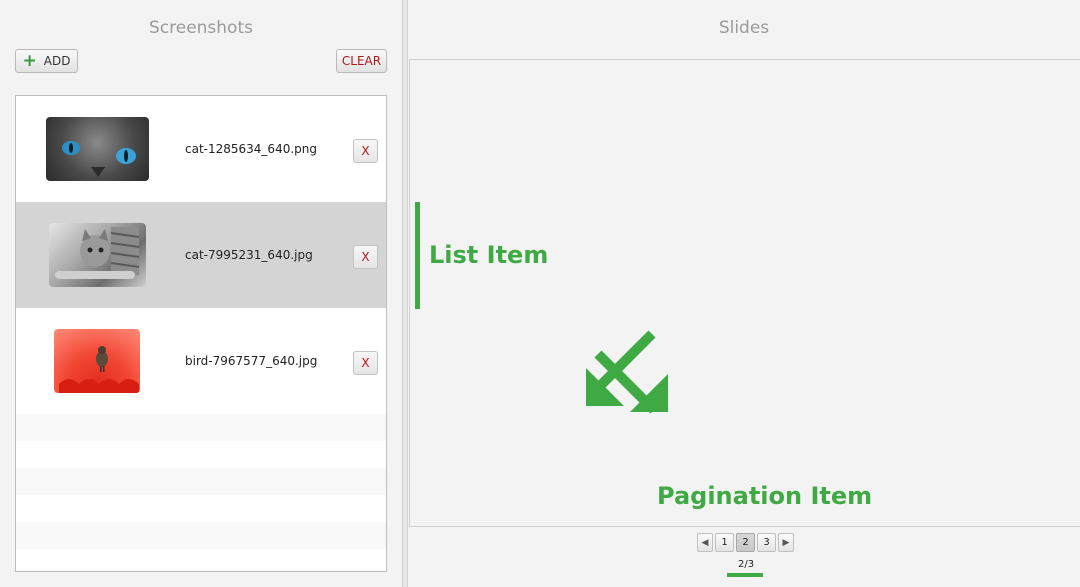 Image resolution: width=1080 pixels, height=587 pixels. Describe the element at coordinates (744, 28) in the screenshot. I see `slides-title: Slides` at that location.